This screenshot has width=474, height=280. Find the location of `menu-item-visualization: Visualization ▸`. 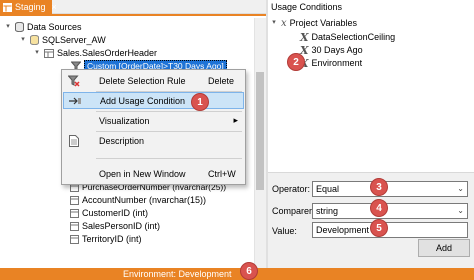

menu-item-visualization: Visualization ▸ is located at coordinates (153, 120).